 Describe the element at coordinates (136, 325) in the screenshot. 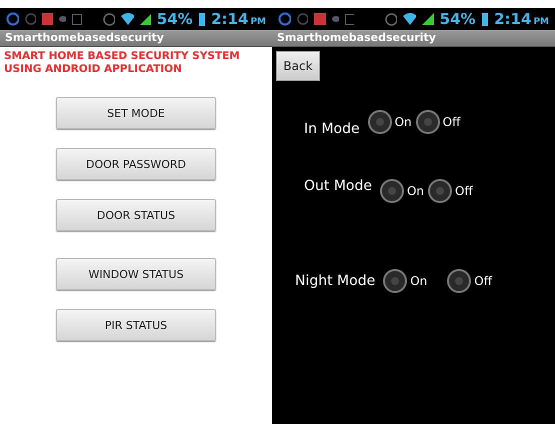

I see `menu-button: PIR STATUS` at that location.